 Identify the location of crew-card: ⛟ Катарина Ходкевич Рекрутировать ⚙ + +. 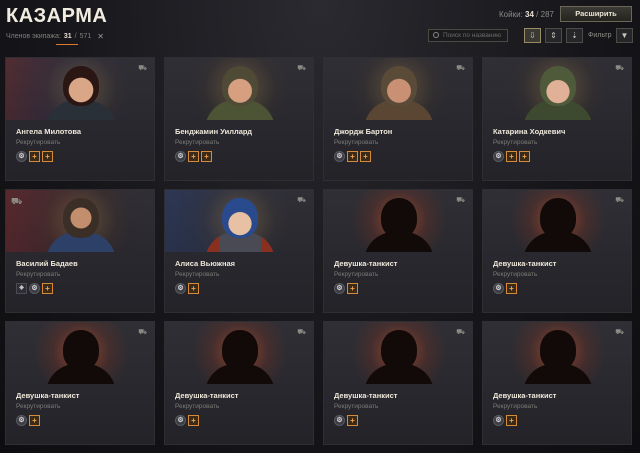
(557, 119).